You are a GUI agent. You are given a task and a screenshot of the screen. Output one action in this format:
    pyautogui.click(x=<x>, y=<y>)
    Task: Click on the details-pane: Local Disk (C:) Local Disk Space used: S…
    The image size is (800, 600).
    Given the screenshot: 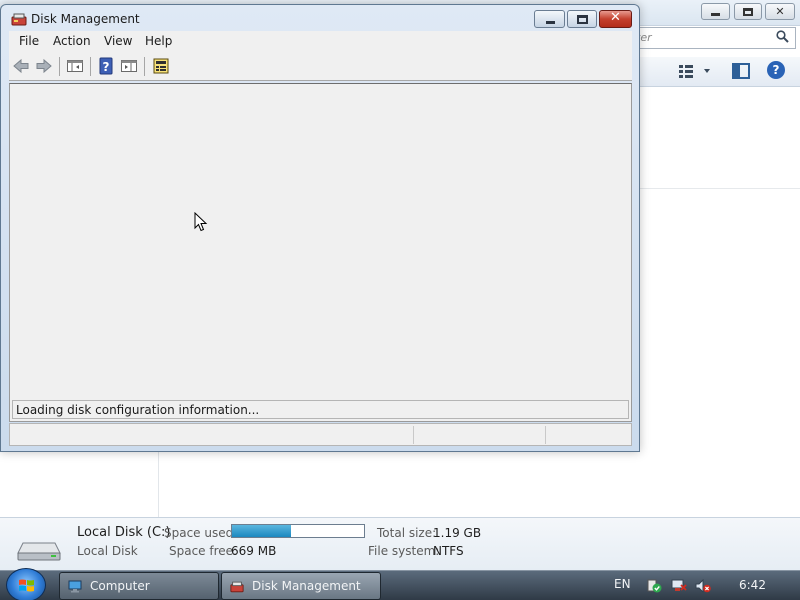 What is the action you would take?
    pyautogui.click(x=400, y=543)
    